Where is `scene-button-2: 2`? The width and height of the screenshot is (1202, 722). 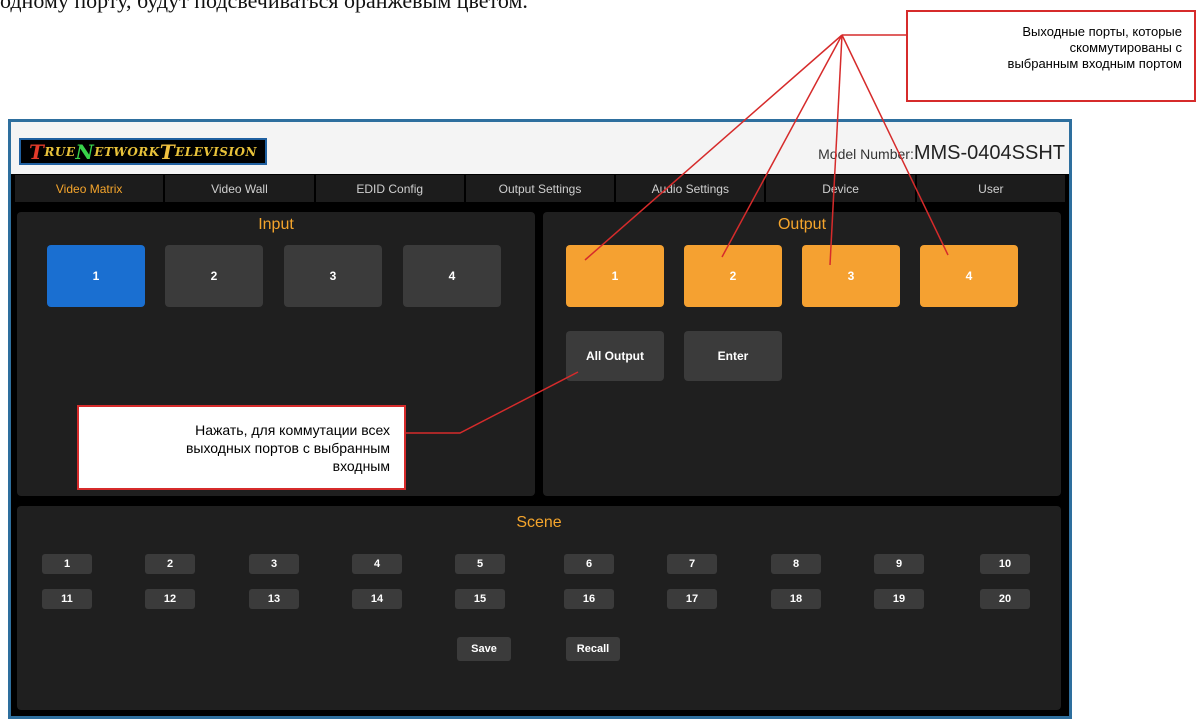 scene-button-2: 2 is located at coordinates (170, 564).